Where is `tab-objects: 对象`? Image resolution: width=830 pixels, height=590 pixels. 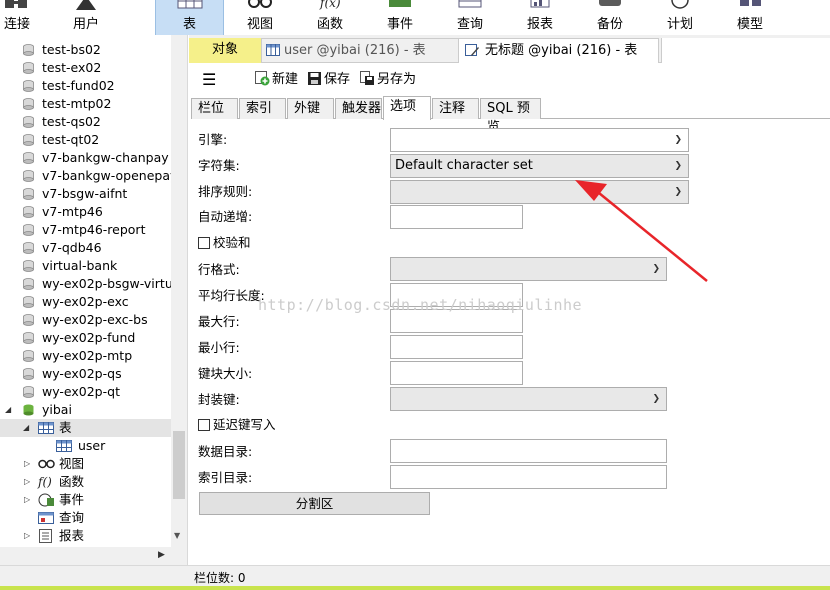 tab-objects: 对象 is located at coordinates (225, 50).